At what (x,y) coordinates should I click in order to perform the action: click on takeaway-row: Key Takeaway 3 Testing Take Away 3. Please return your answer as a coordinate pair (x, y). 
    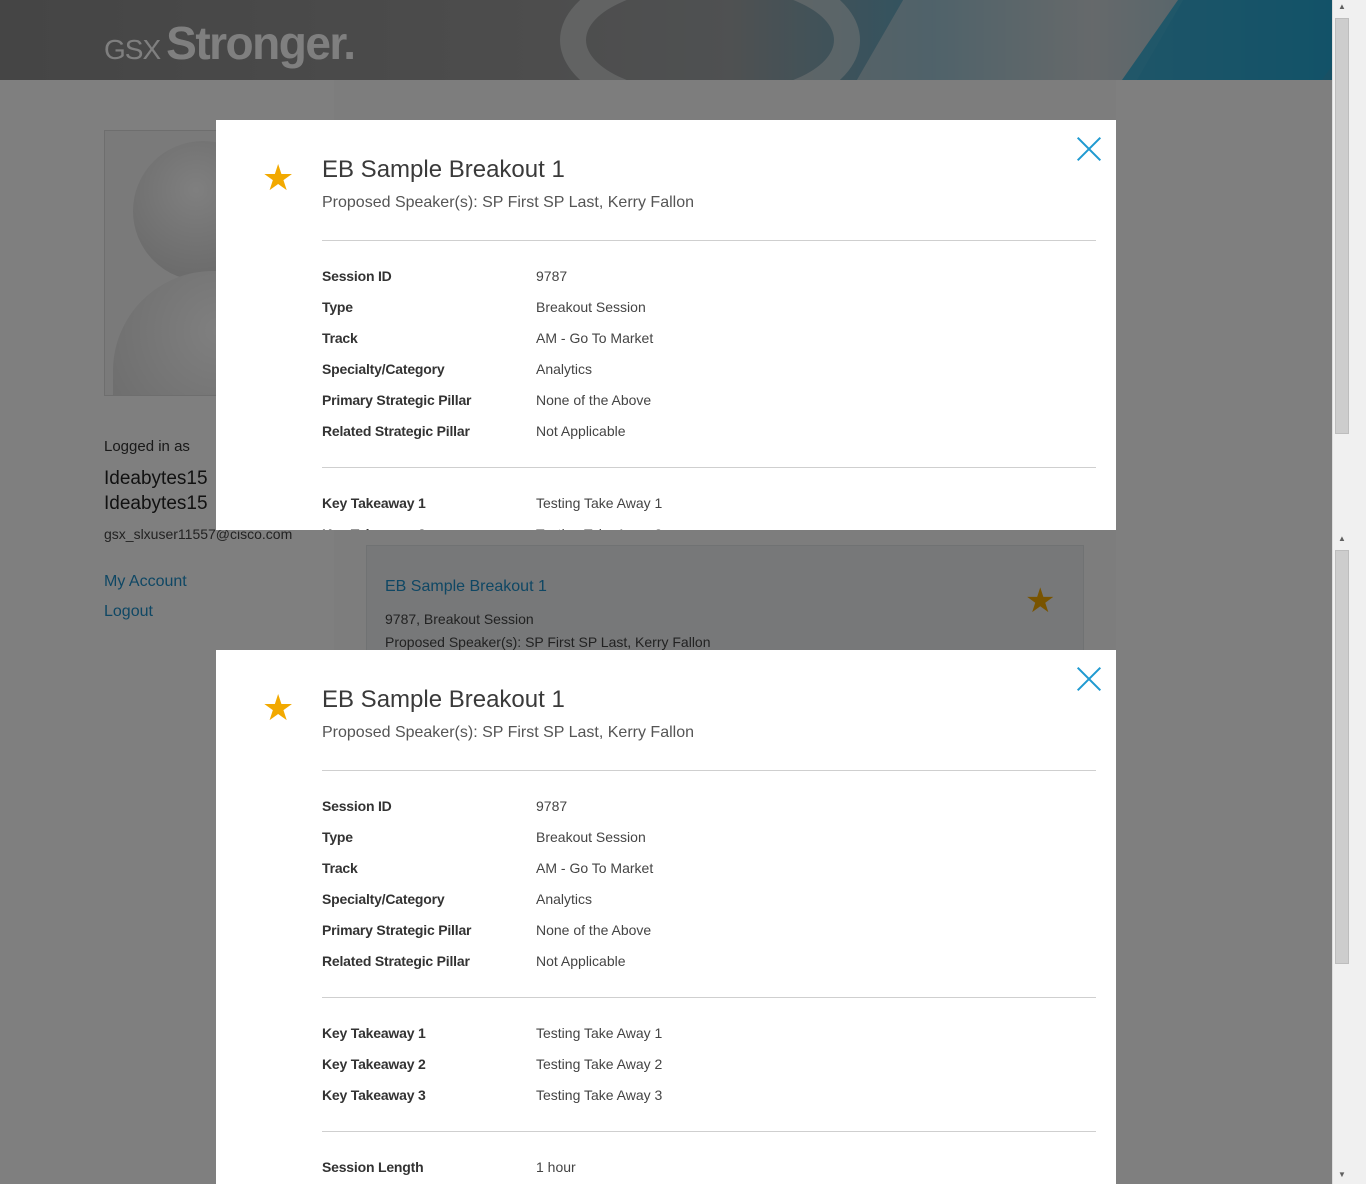
    Looking at the image, I should click on (709, 1098).